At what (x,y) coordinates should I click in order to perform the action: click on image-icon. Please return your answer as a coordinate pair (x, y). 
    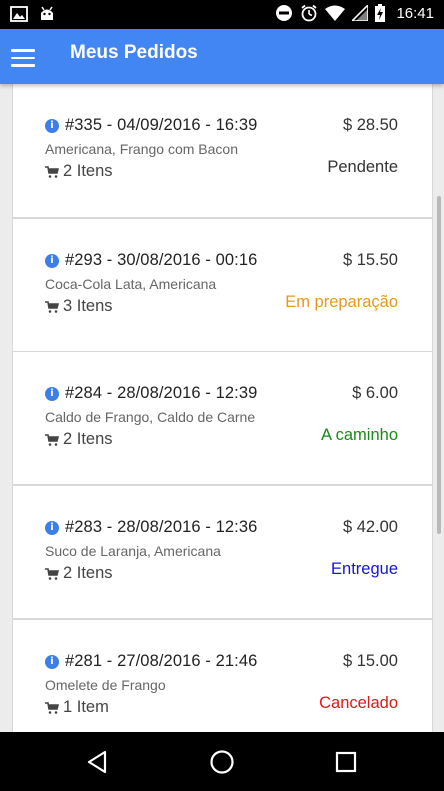
    Looking at the image, I should click on (19, 14).